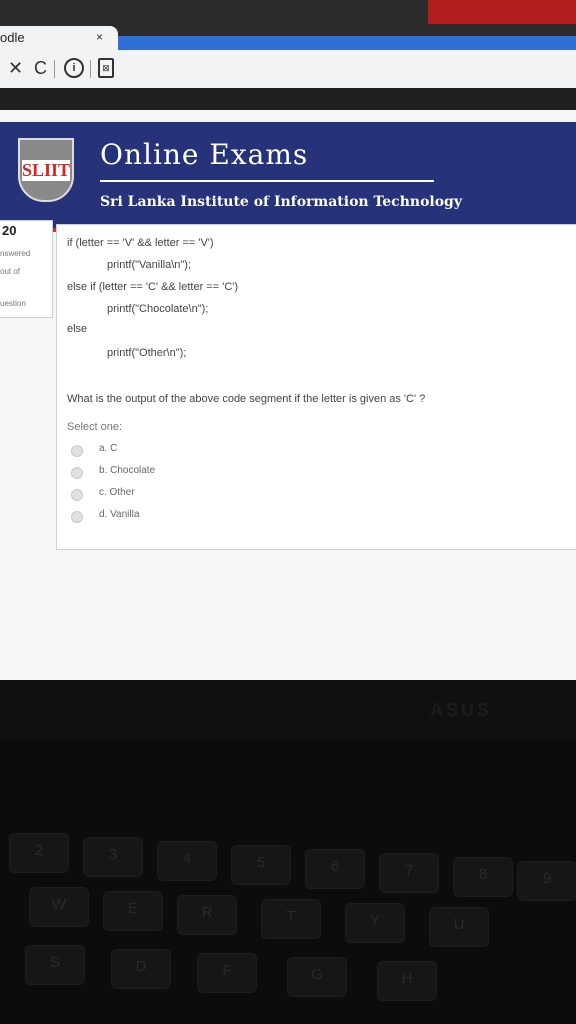  I want to click on keyboard-key: Y, so click(375, 923).